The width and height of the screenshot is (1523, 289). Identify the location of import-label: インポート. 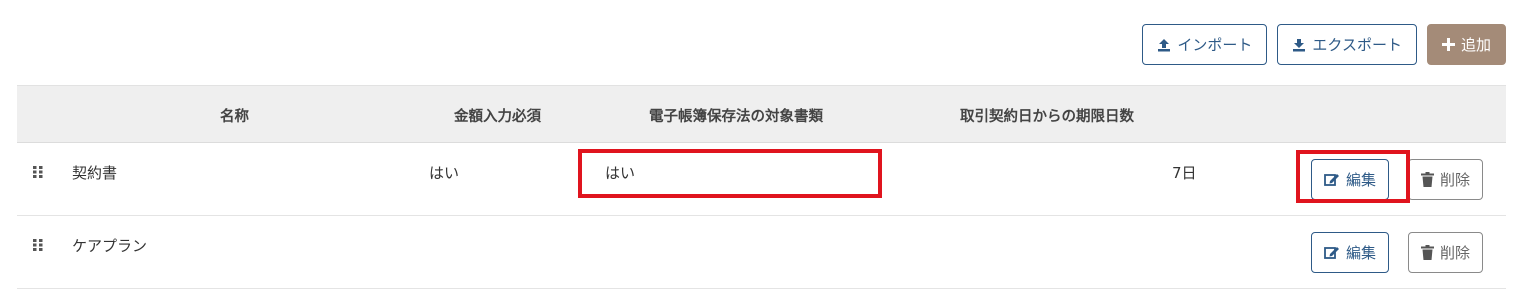
(1215, 45).